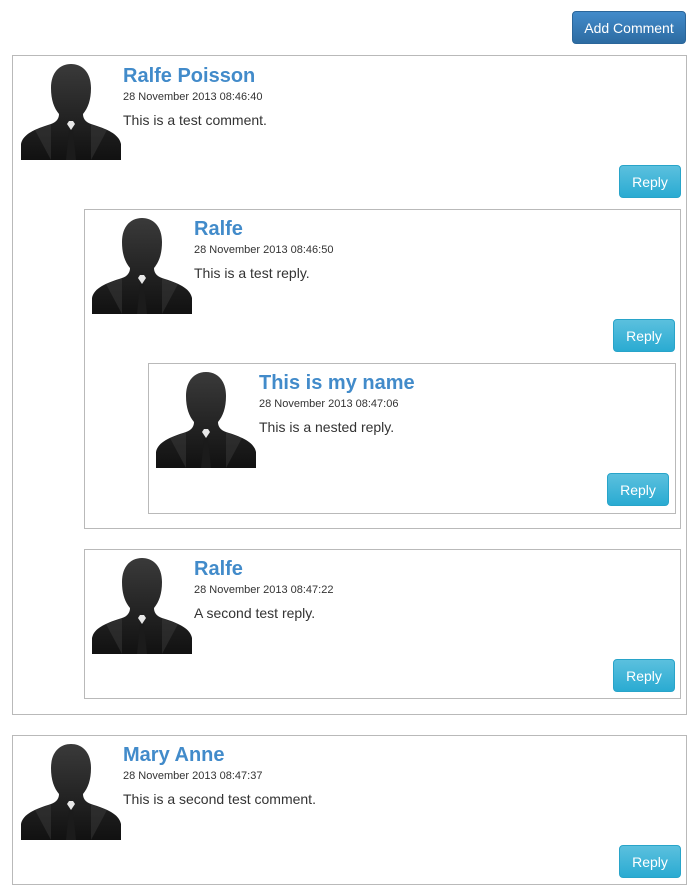  I want to click on comment-date: 28 November 2013 08:47:06, so click(329, 404).